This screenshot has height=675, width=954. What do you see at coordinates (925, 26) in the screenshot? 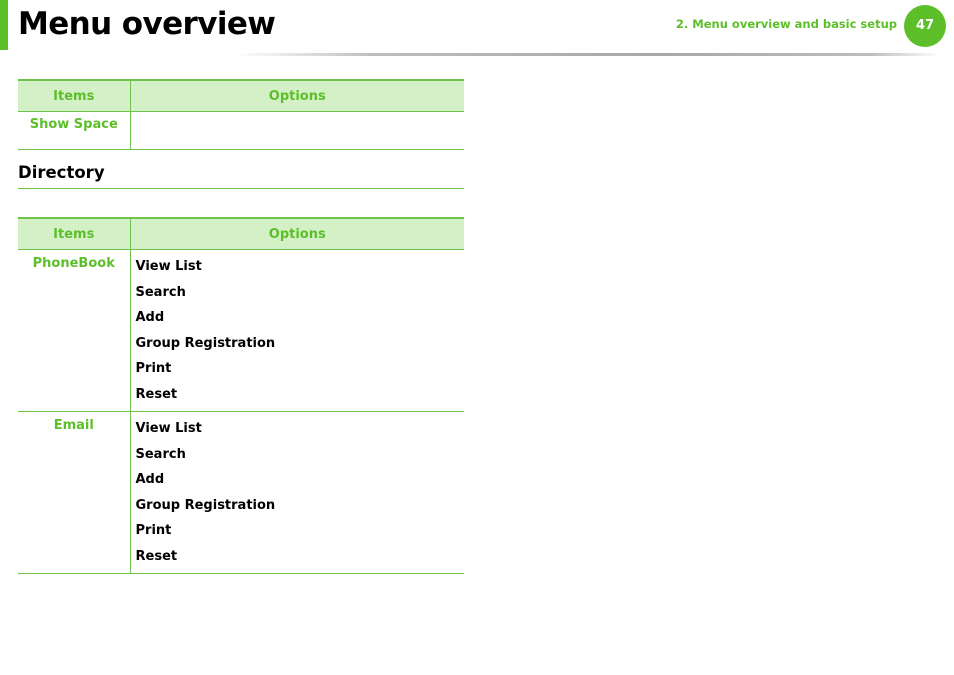
I see `page-number-badge: 47` at bounding box center [925, 26].